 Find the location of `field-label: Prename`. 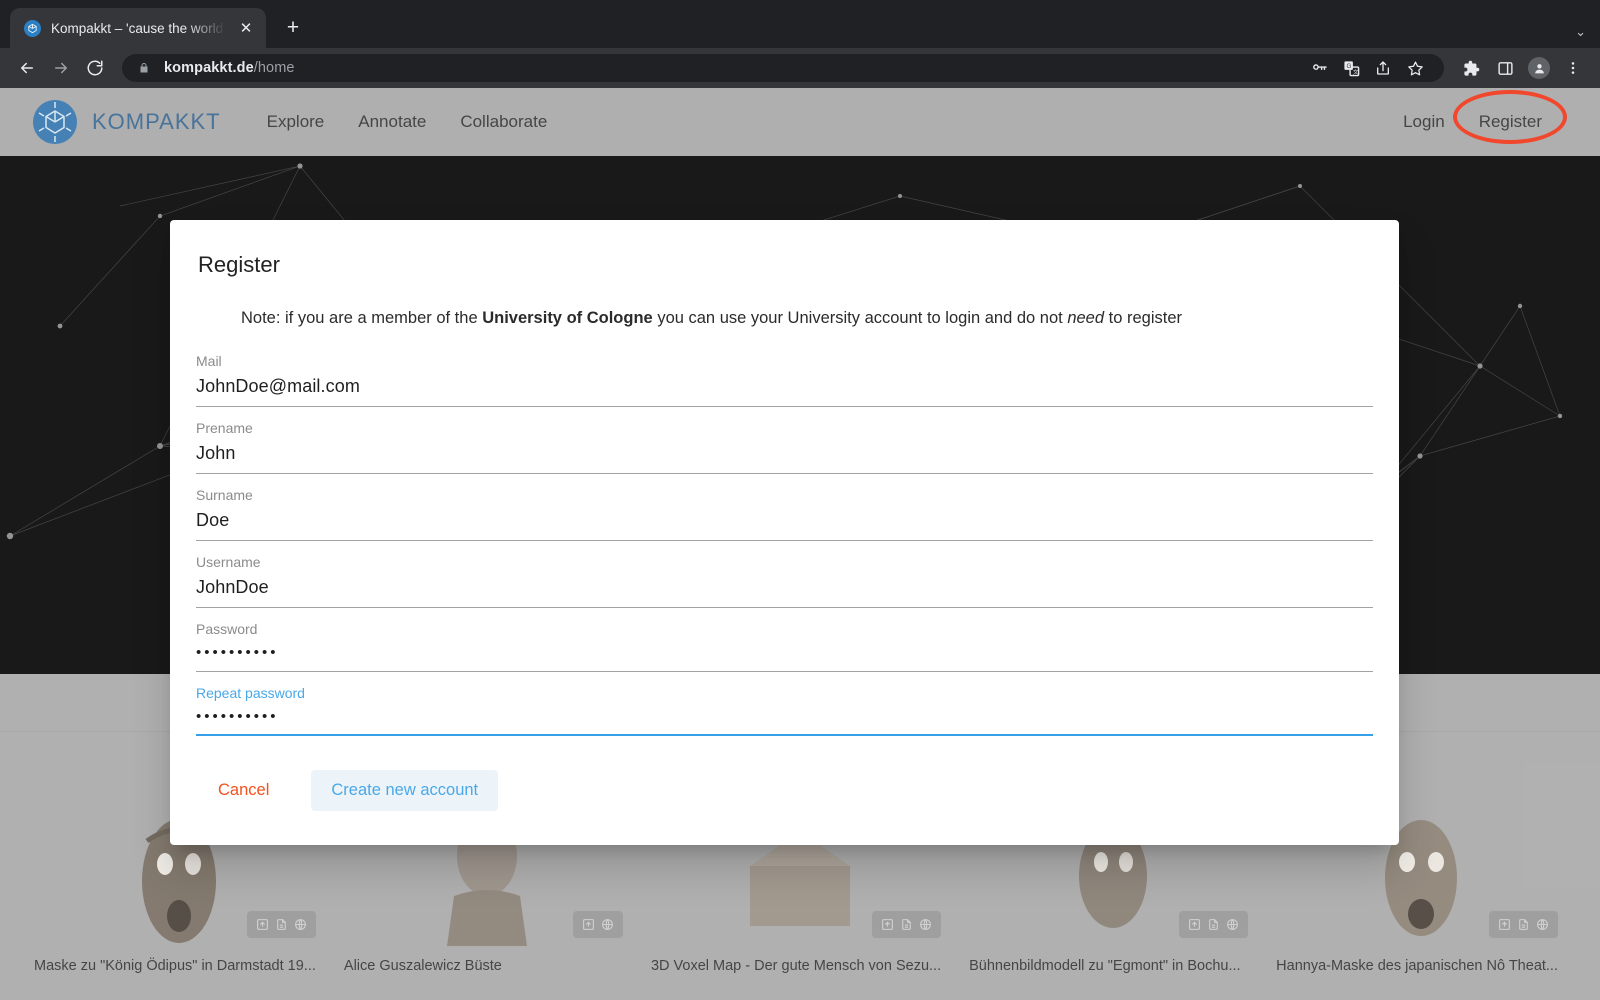

field-label: Prename is located at coordinates (224, 428).